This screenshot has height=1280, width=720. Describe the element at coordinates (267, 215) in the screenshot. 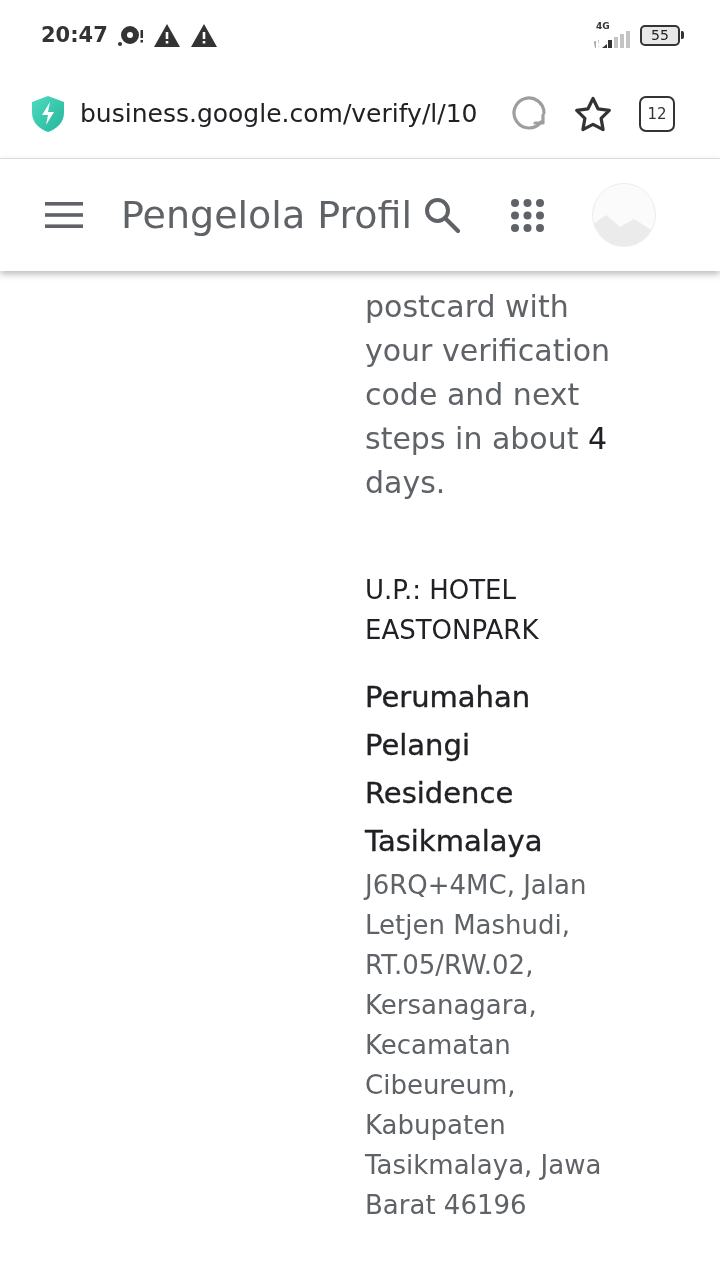

I see `app-title: Pengelola Profil` at that location.